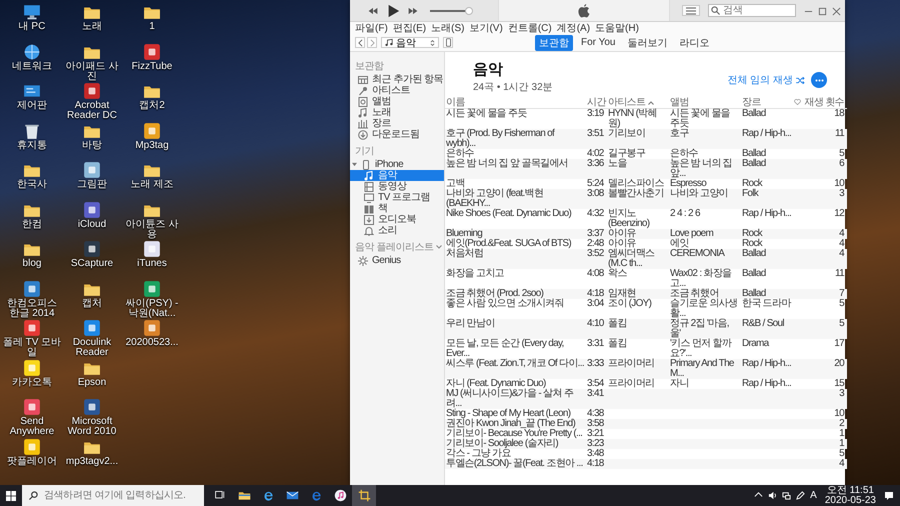 This screenshot has height=506, width=900. Describe the element at coordinates (32, 51) in the screenshot. I see `globe-icon` at that location.